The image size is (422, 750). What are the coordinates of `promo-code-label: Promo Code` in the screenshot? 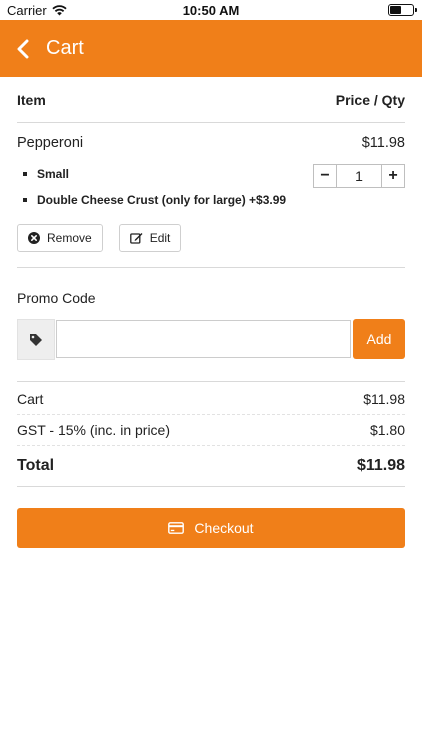 It's located at (56, 298).